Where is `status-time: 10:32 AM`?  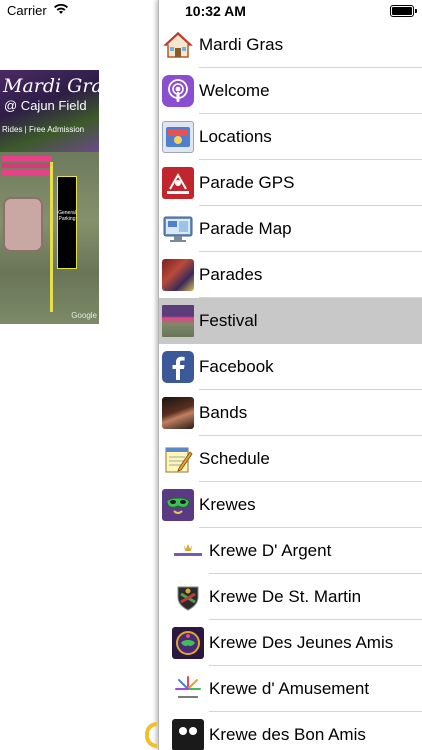
status-time: 10:32 AM is located at coordinates (215, 11).